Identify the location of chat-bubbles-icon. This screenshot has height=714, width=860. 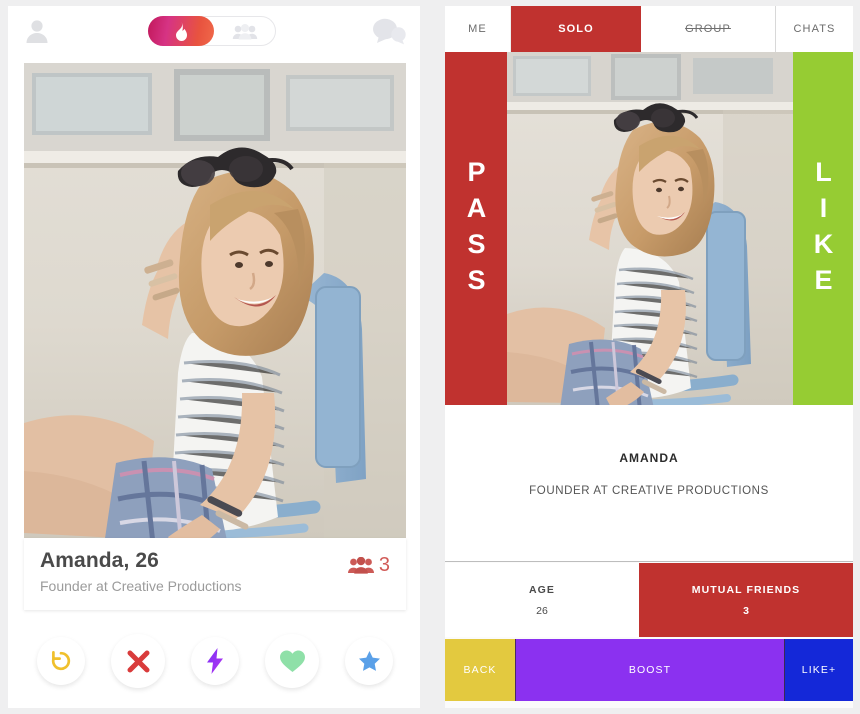
(389, 31).